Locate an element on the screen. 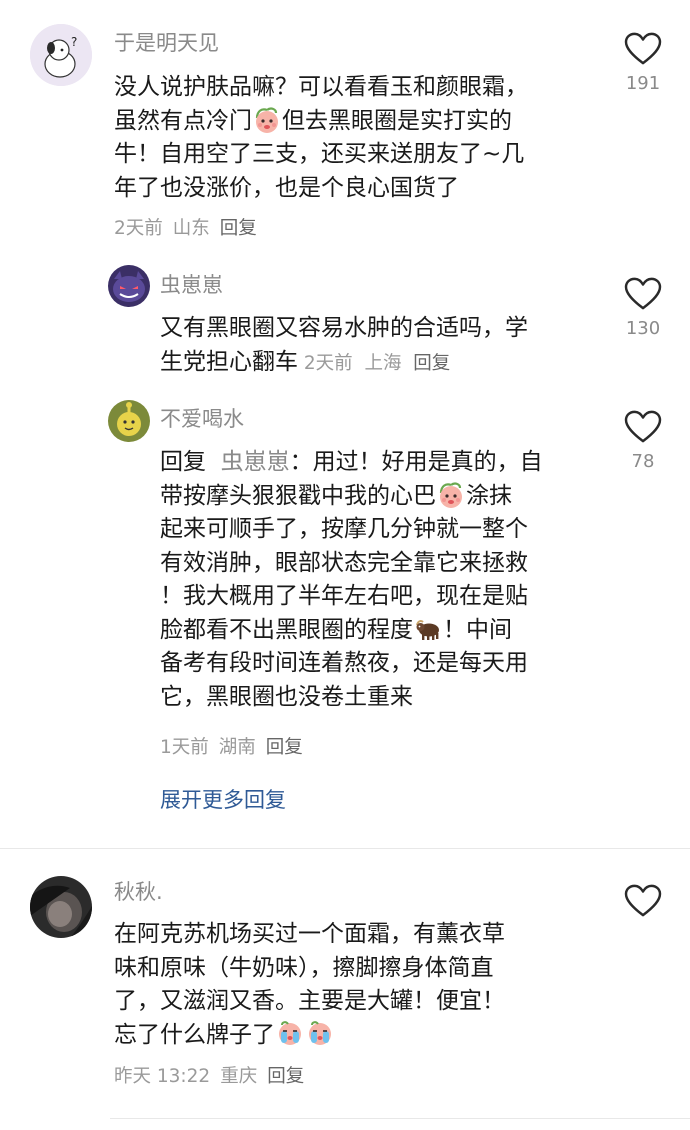 Image resolution: width=690 pixels, height=1130 pixels. comment-text-segment: ！中间 is located at coordinates (477, 629).